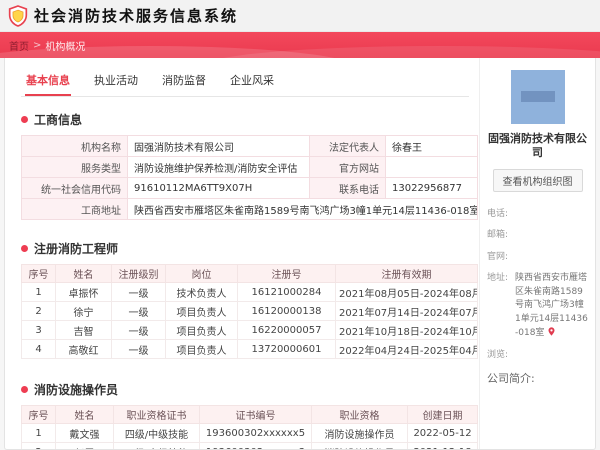 The height and width of the screenshot is (450, 600). Describe the element at coordinates (537, 356) in the screenshot. I see `sidebar-field: 浏览:` at that location.